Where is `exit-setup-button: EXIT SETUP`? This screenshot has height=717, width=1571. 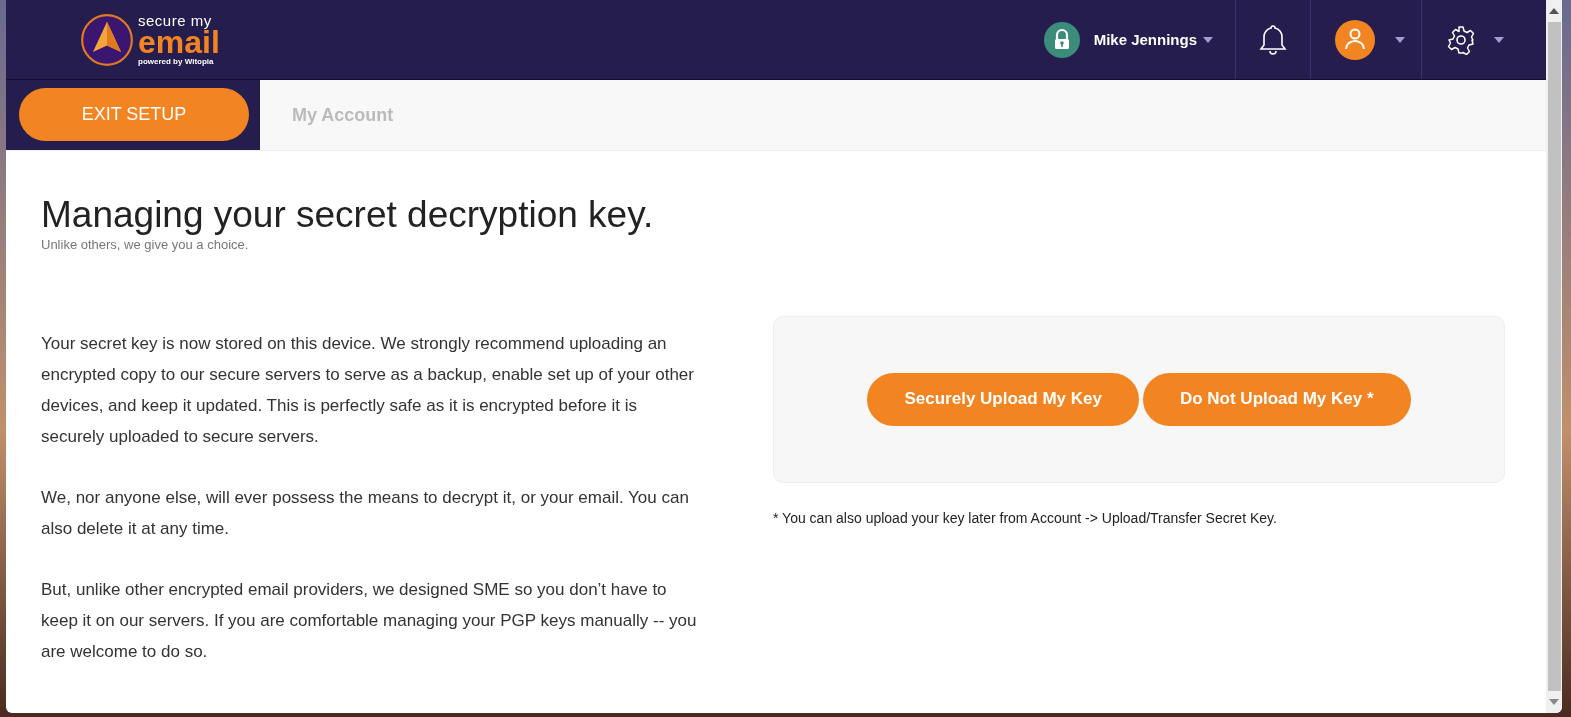 exit-setup-button: EXIT SETUP is located at coordinates (134, 114).